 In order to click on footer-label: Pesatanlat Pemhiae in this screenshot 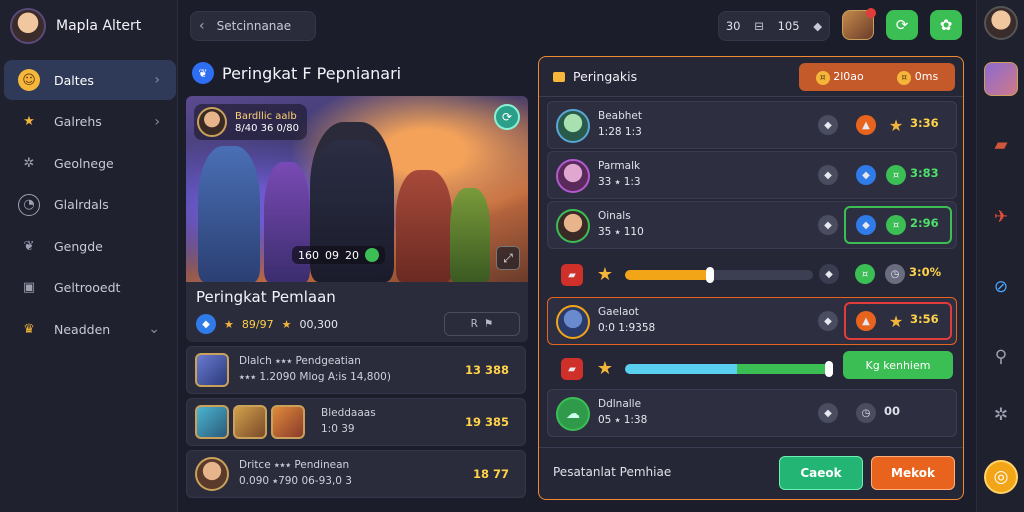, I will do `click(612, 472)`.